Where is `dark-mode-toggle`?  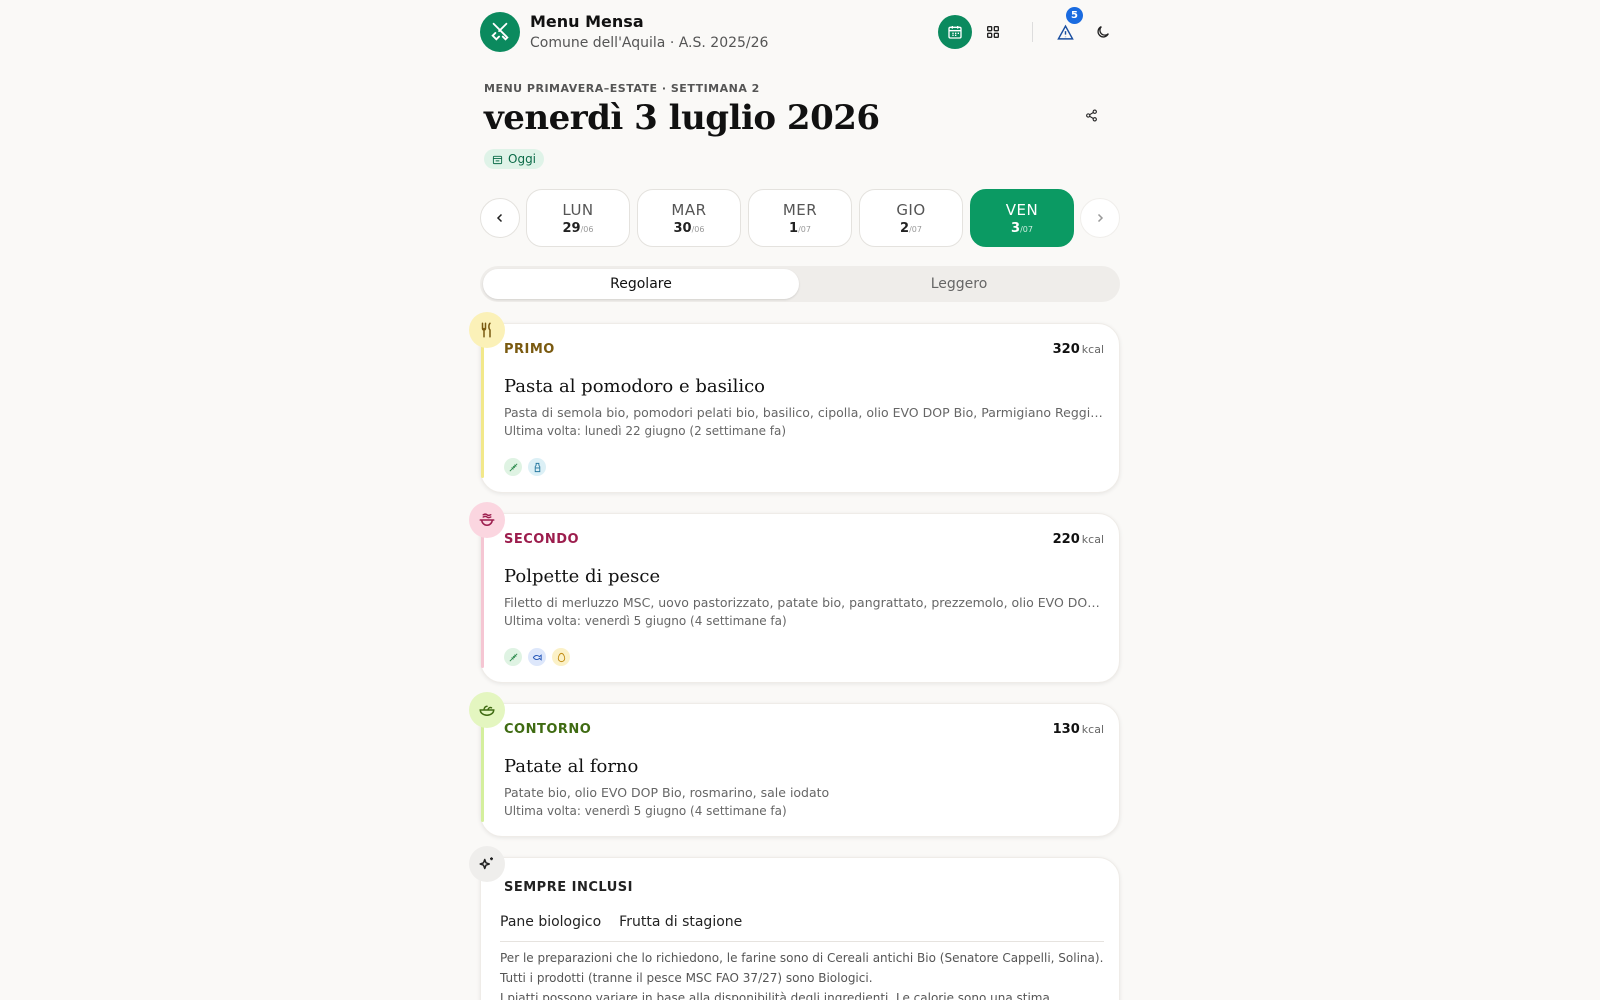
dark-mode-toggle is located at coordinates (1103, 32).